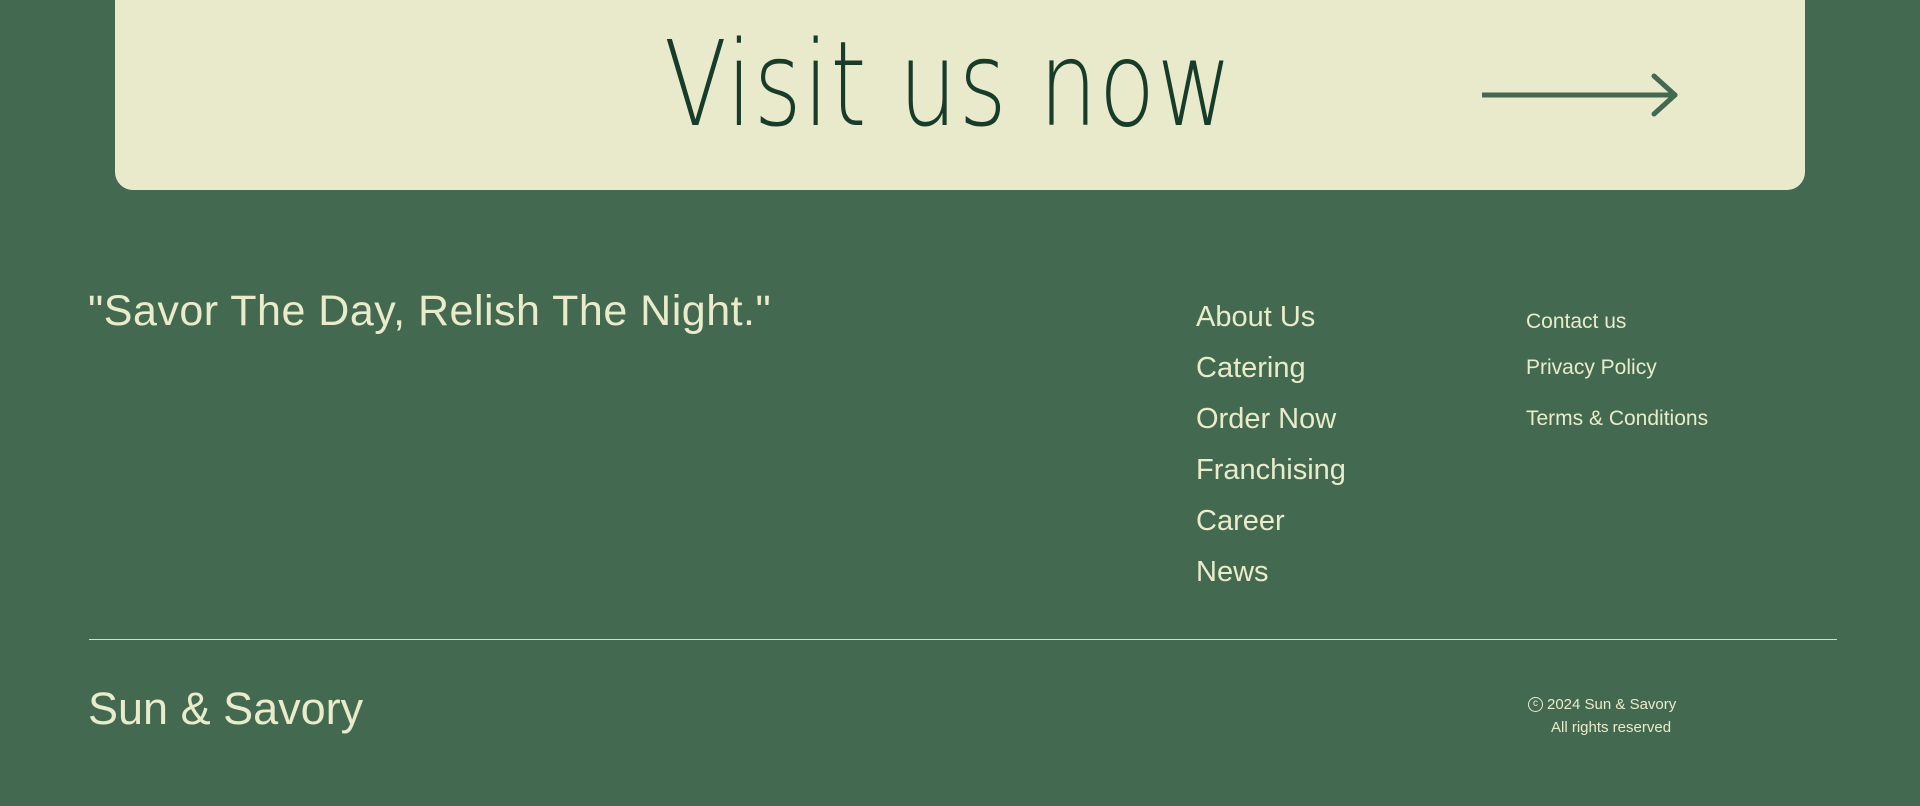 This screenshot has height=806, width=1920. Describe the element at coordinates (430, 311) in the screenshot. I see `footer-tagline: "Savor The Day, Relish The Night."` at that location.